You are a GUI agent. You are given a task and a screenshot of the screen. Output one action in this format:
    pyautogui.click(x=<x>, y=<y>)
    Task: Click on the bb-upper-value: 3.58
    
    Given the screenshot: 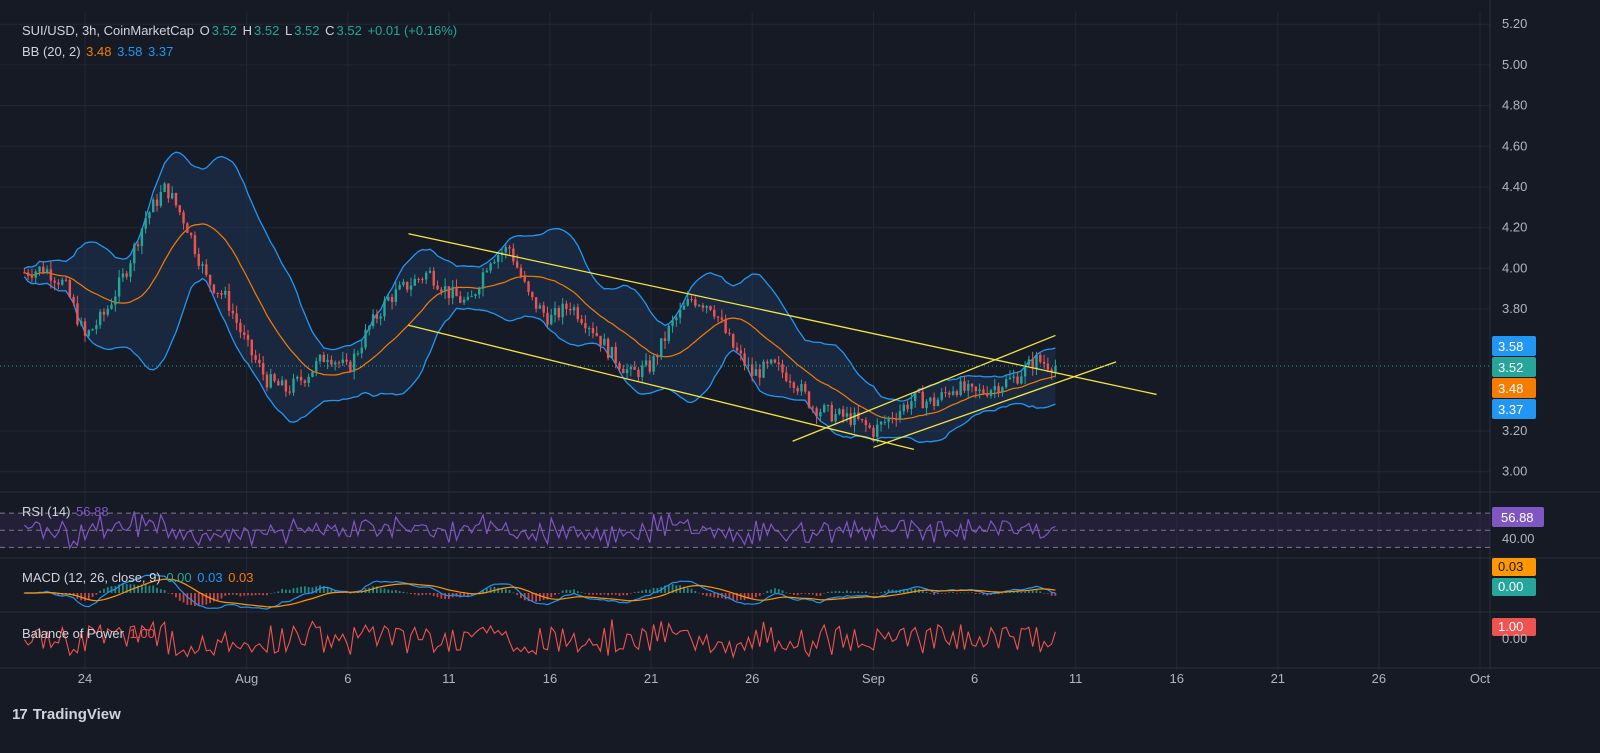 What is the action you would take?
    pyautogui.click(x=130, y=51)
    